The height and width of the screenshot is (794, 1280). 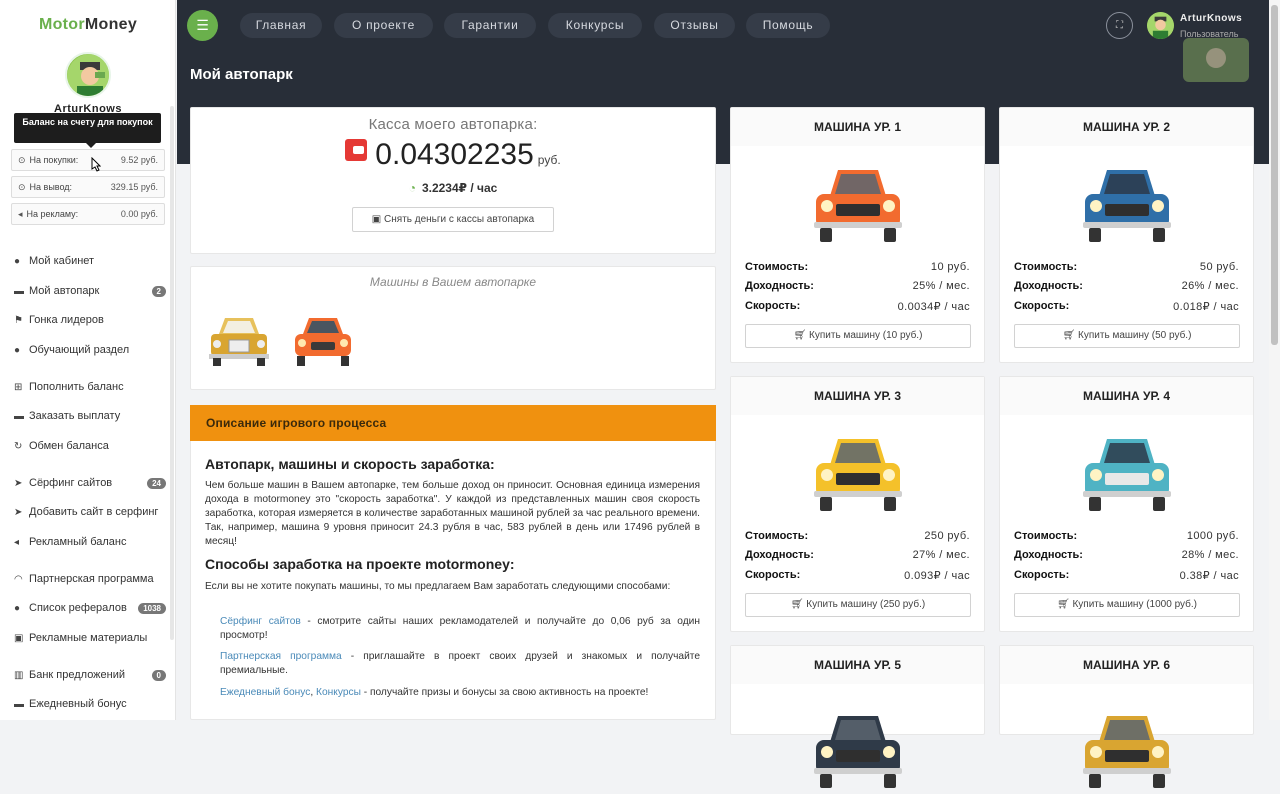 I want to click on sidebar-item: ➤ Добавить сайт в серфинг, so click(x=90, y=512).